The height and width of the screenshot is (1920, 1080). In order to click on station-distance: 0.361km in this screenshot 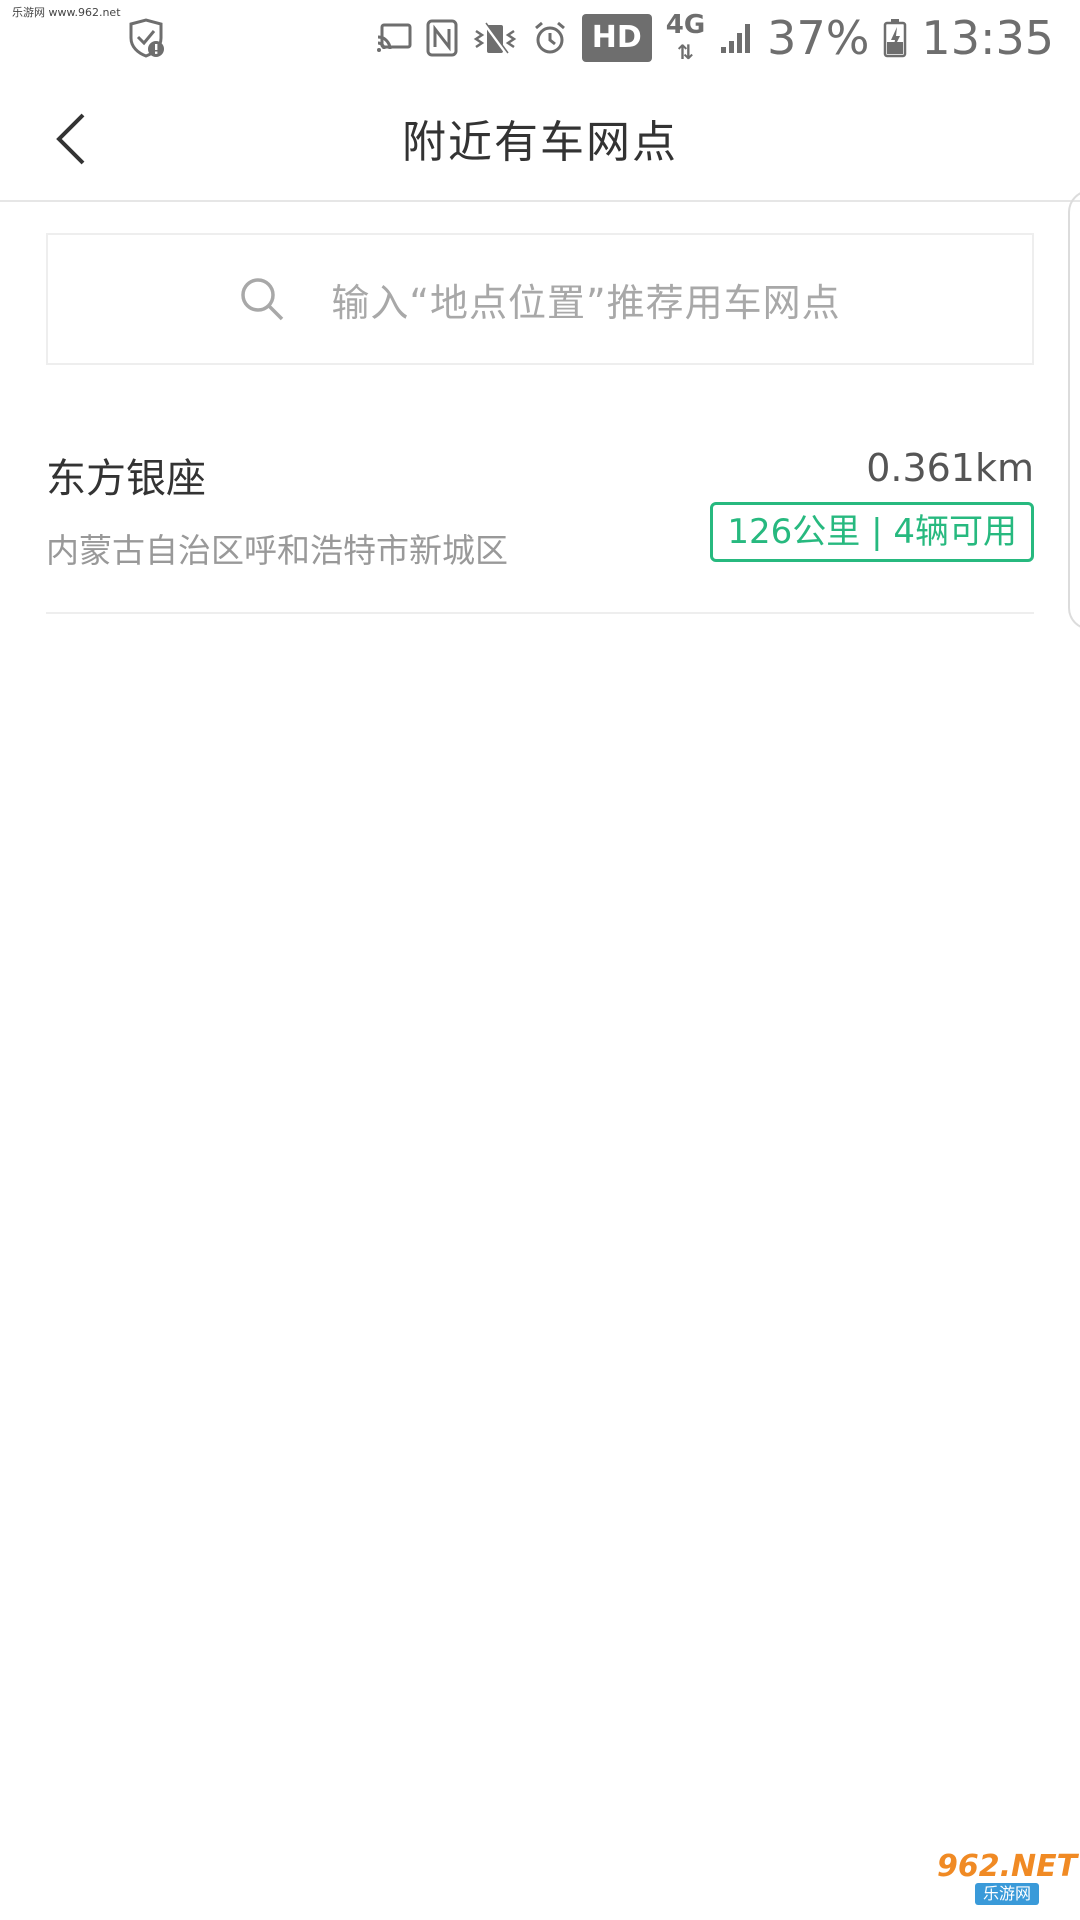, I will do `click(950, 468)`.